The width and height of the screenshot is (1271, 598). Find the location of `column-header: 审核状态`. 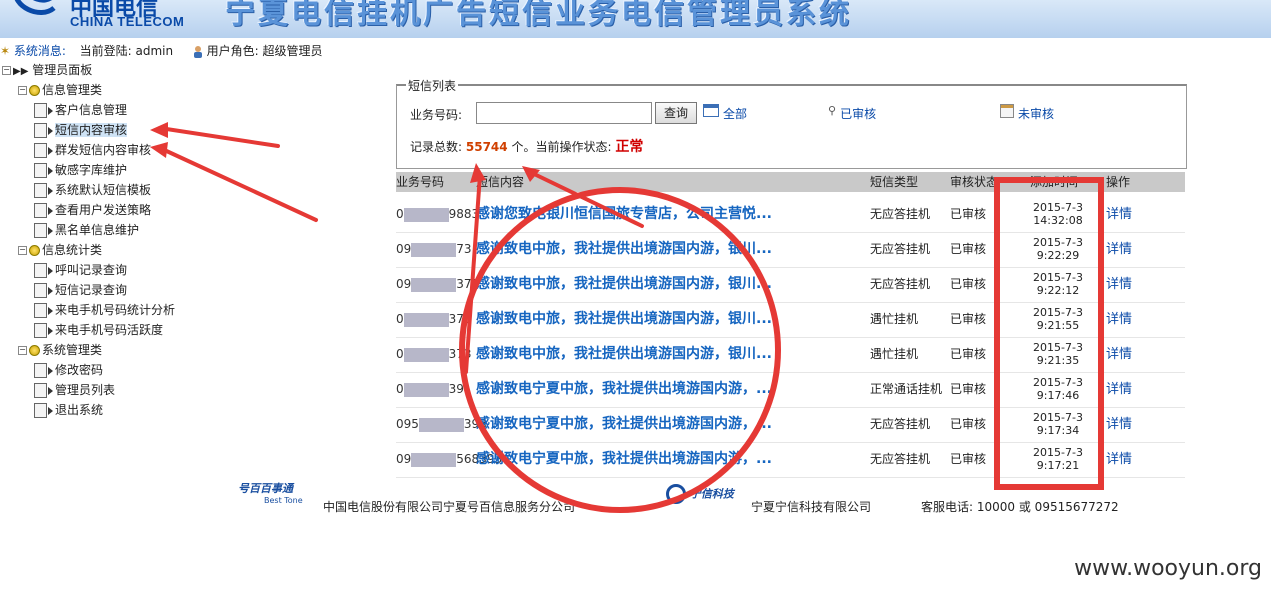

column-header: 审核状态 is located at coordinates (974, 182).